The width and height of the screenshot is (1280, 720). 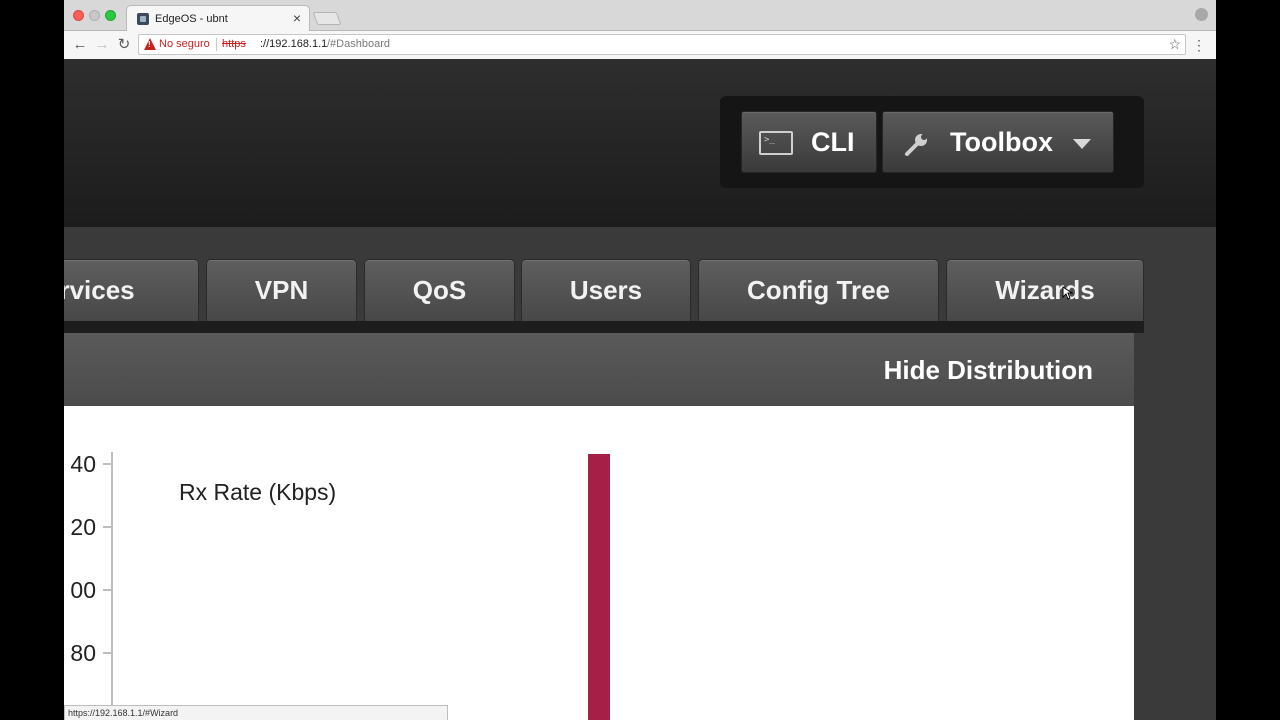 I want to click on y-tick-label: 40, so click(x=83, y=464).